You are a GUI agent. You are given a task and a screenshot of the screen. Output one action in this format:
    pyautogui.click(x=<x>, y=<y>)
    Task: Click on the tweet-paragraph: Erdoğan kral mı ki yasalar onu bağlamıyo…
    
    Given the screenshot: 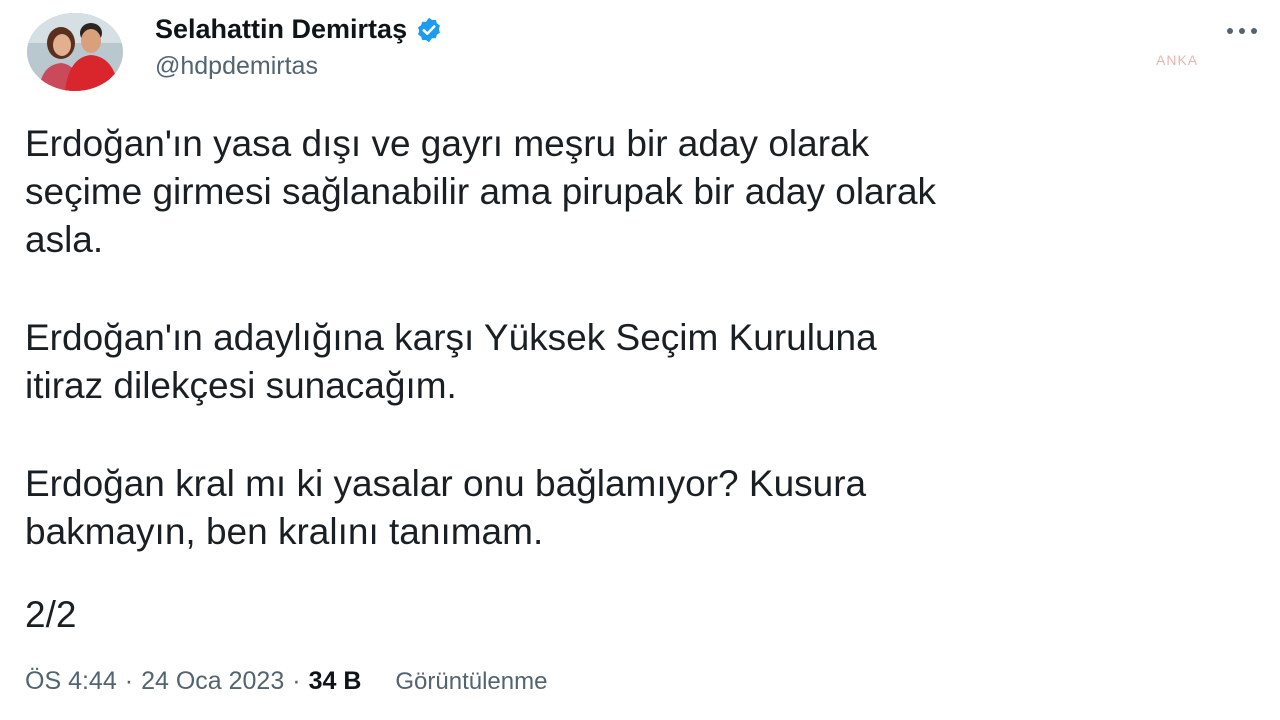 What is the action you would take?
    pyautogui.click(x=446, y=507)
    